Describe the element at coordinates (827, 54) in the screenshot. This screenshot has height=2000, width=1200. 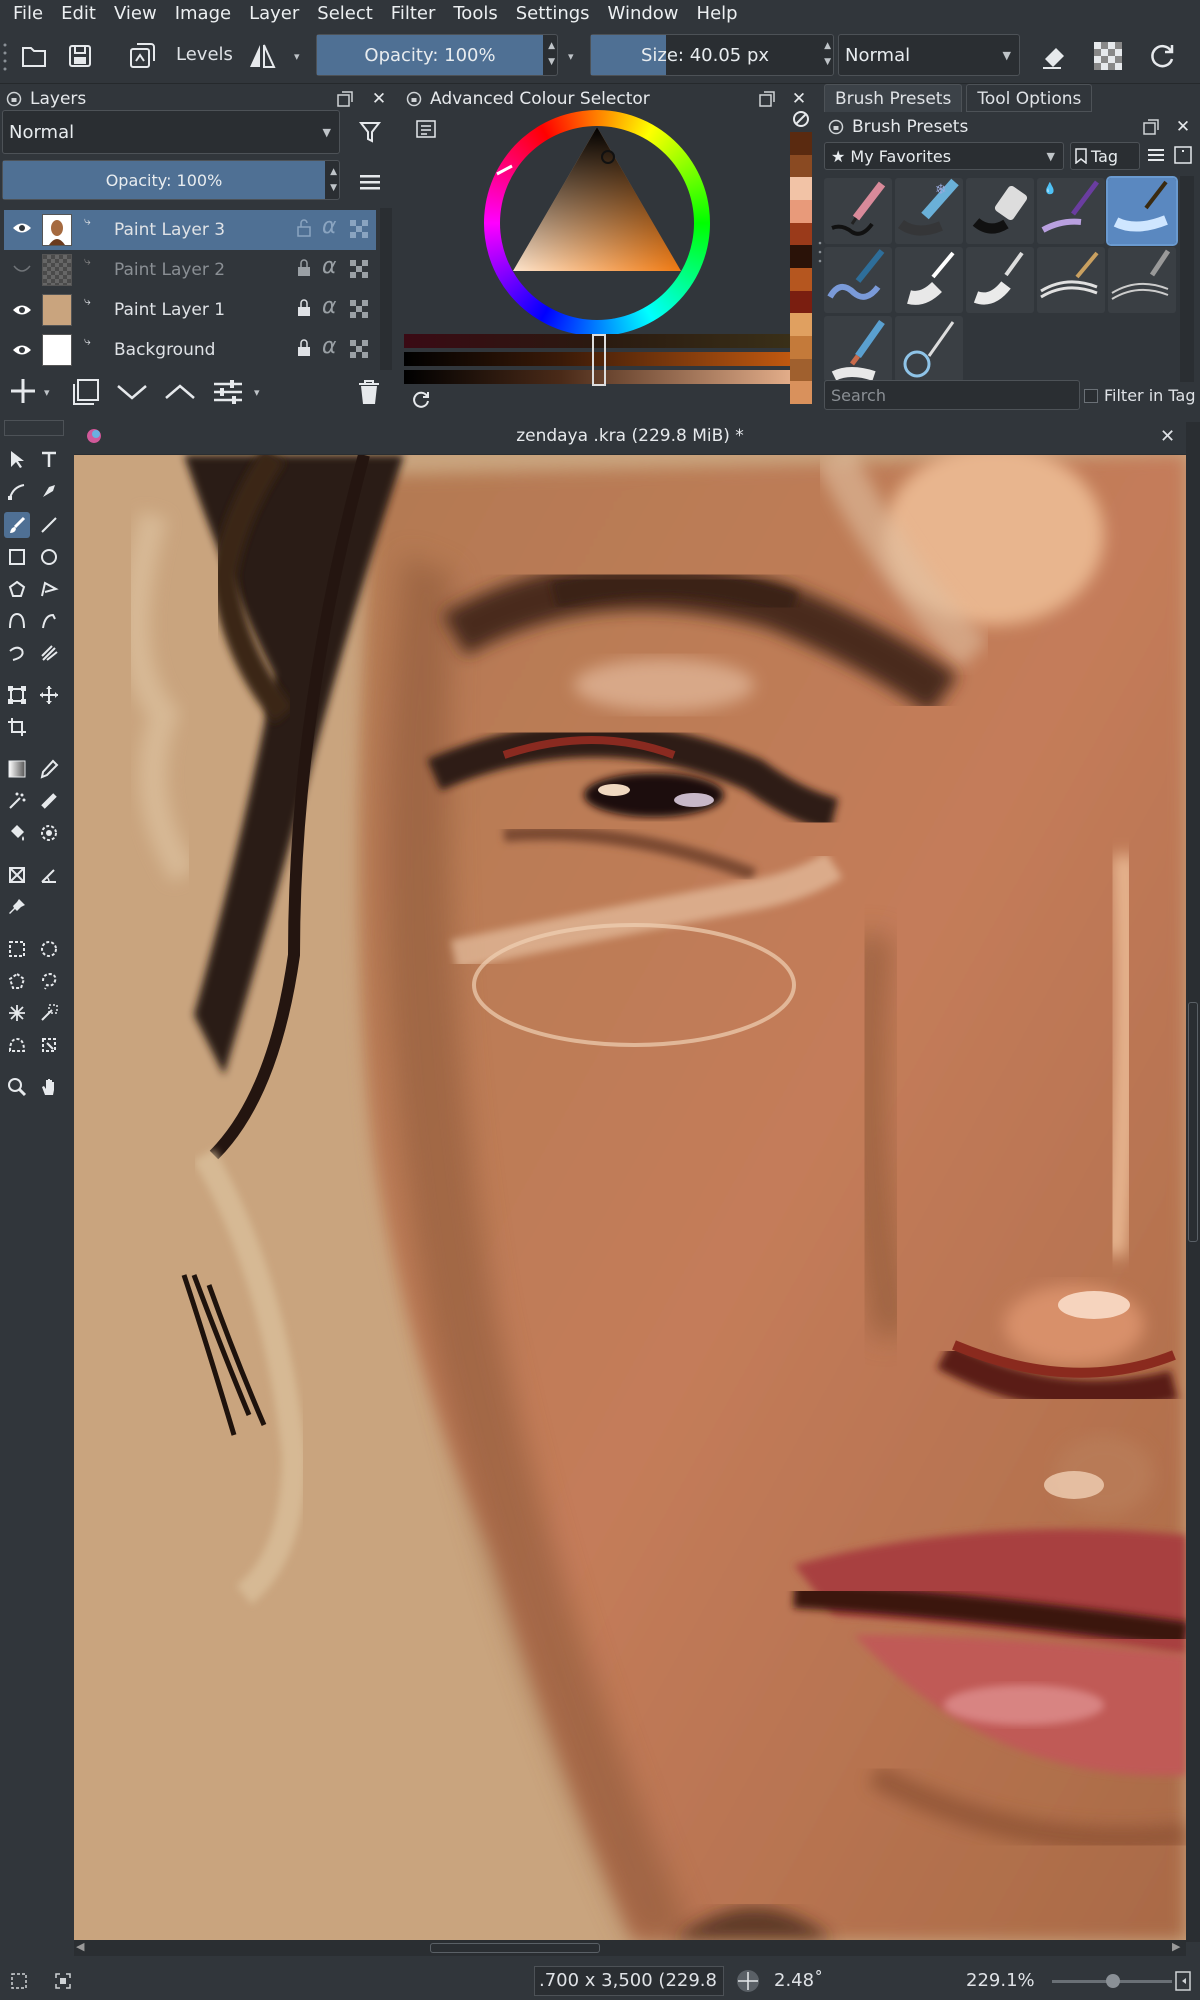
I see `brush-size-spin-arrows: ▲ ▼` at that location.